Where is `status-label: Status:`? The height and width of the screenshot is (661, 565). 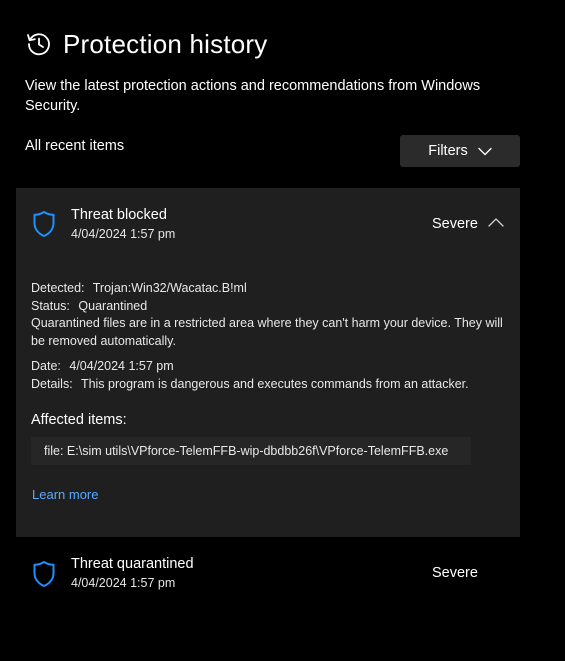 status-label: Status: is located at coordinates (50, 305).